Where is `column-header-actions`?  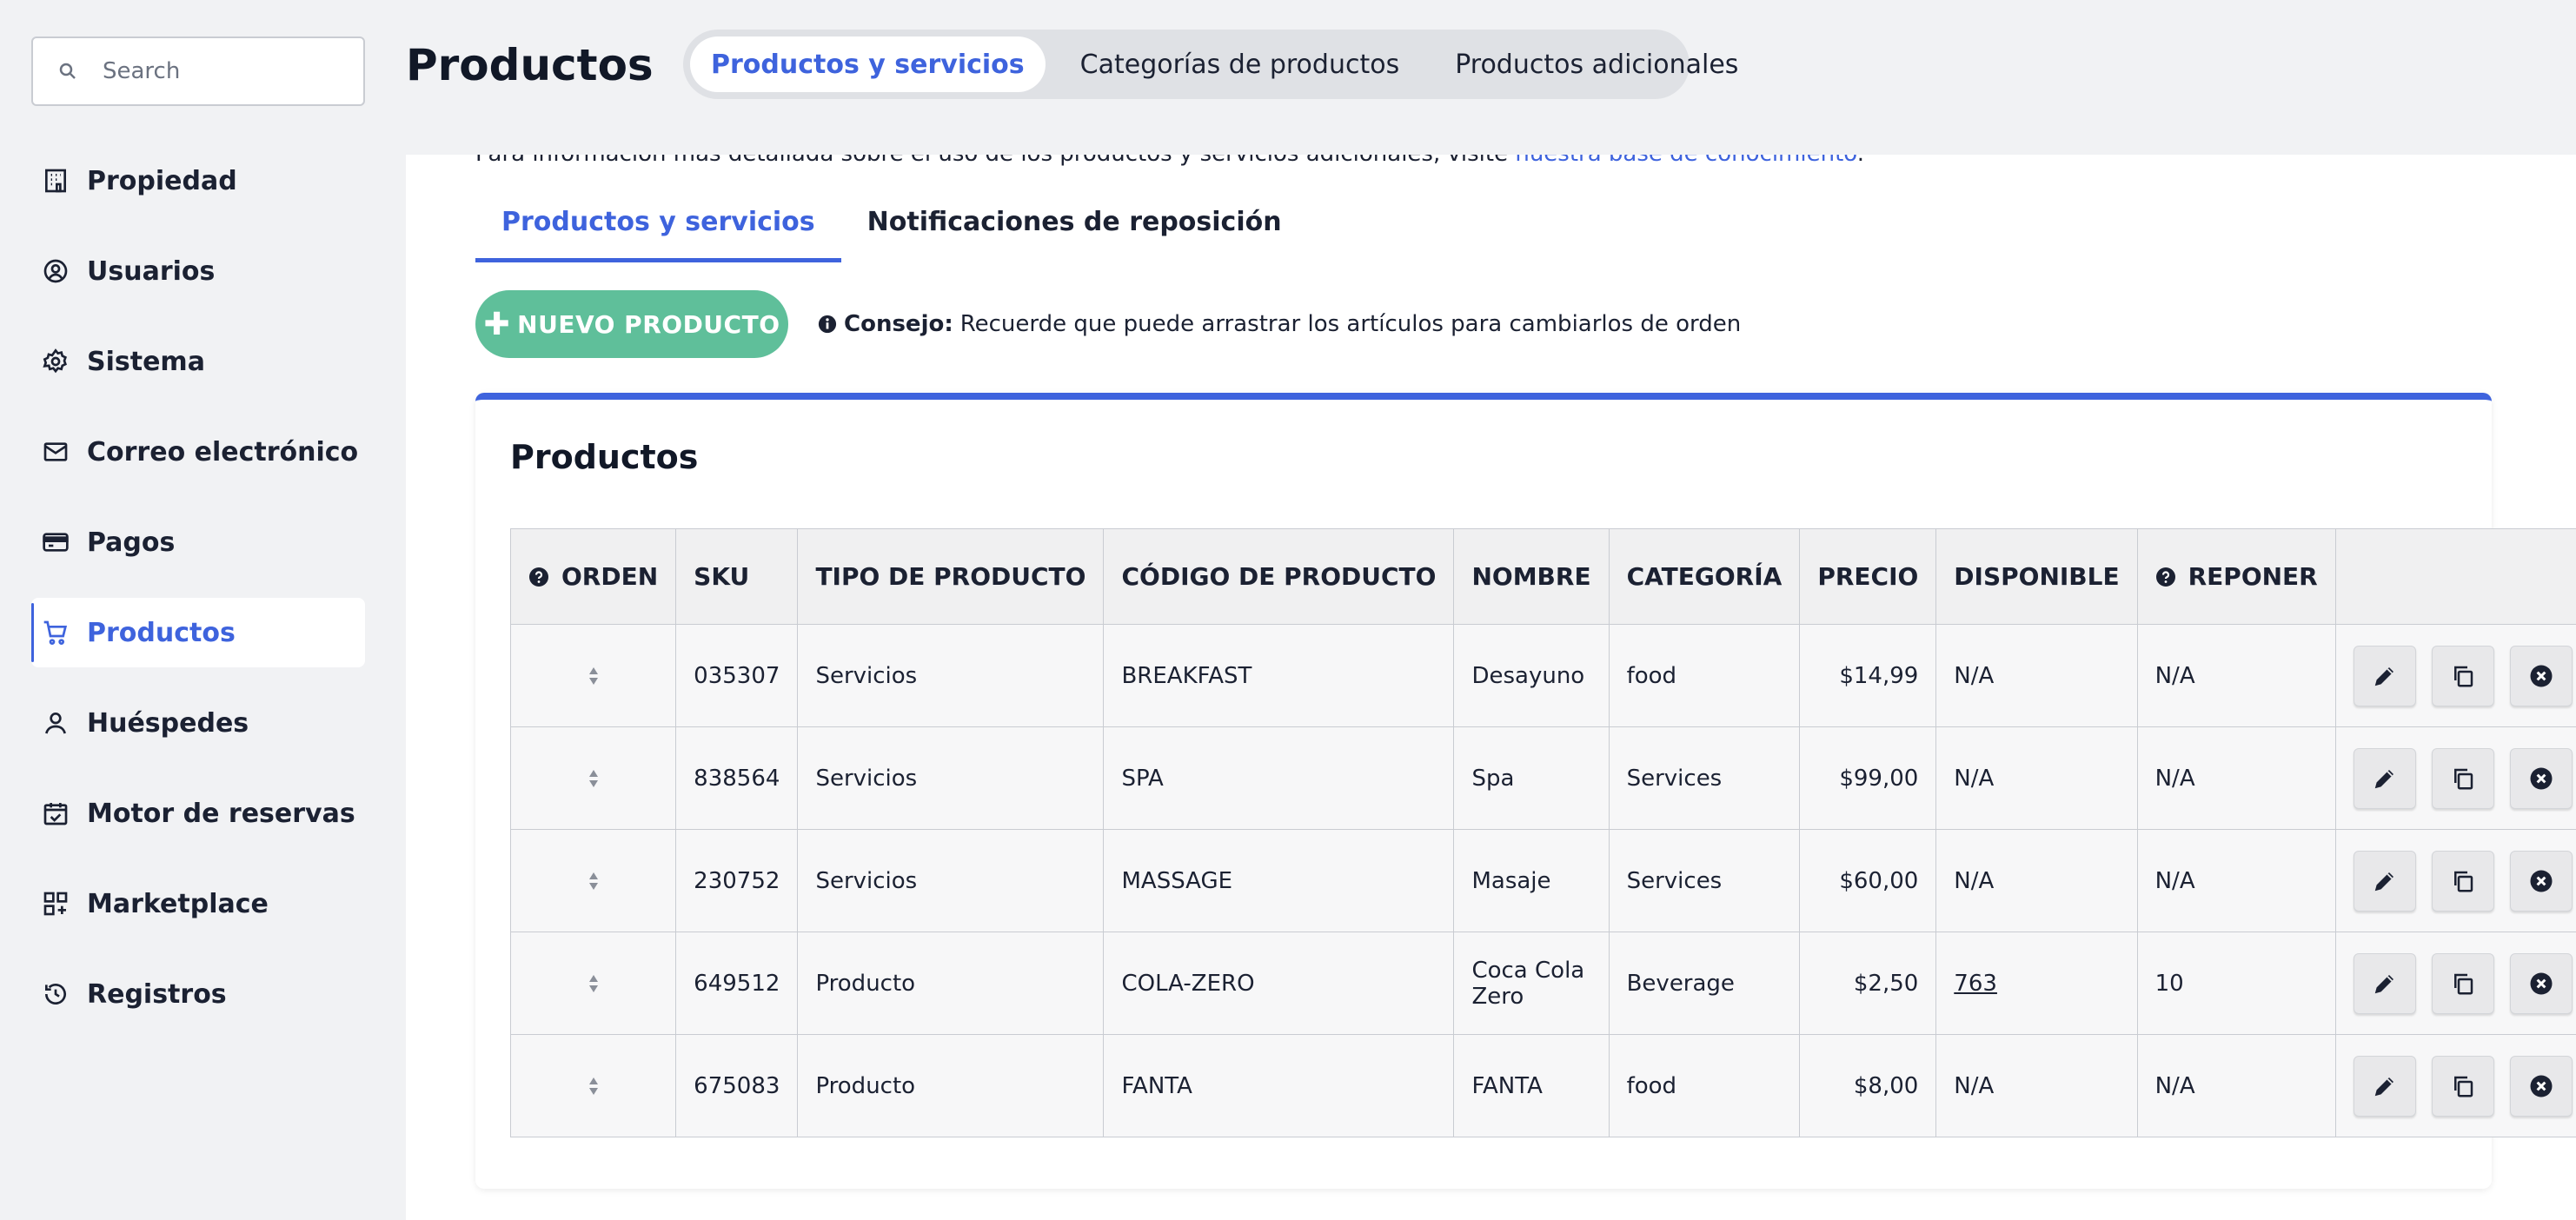
column-header-actions is located at coordinates (2455, 576).